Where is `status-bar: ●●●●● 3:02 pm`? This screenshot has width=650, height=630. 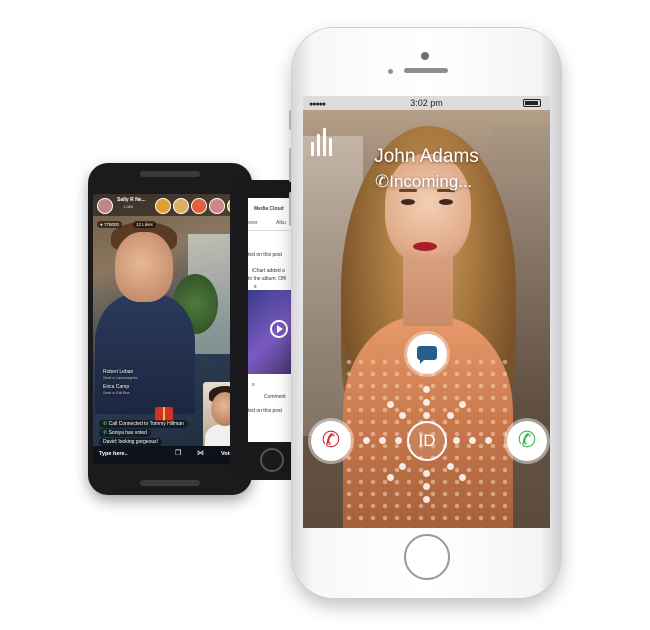 status-bar: ●●●●● 3:02 pm is located at coordinates (426, 103).